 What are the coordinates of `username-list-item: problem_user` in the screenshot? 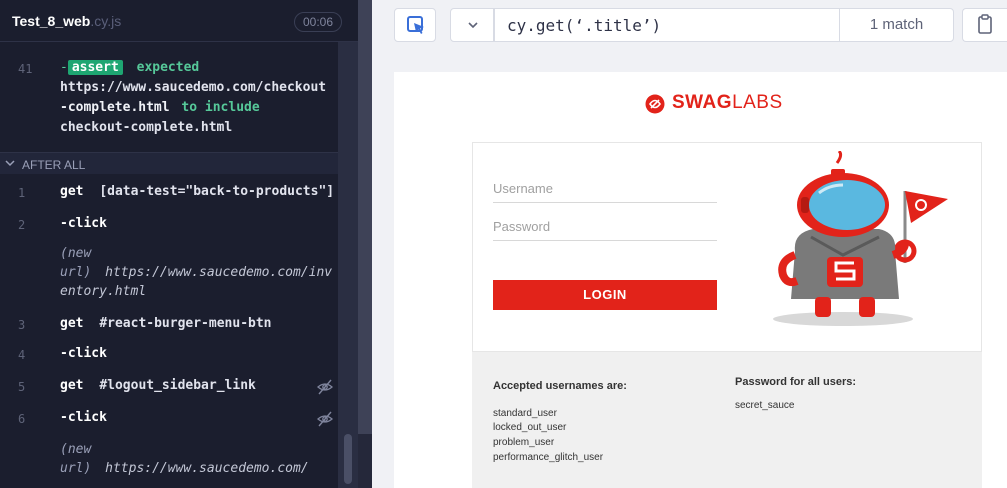 It's located at (524, 442).